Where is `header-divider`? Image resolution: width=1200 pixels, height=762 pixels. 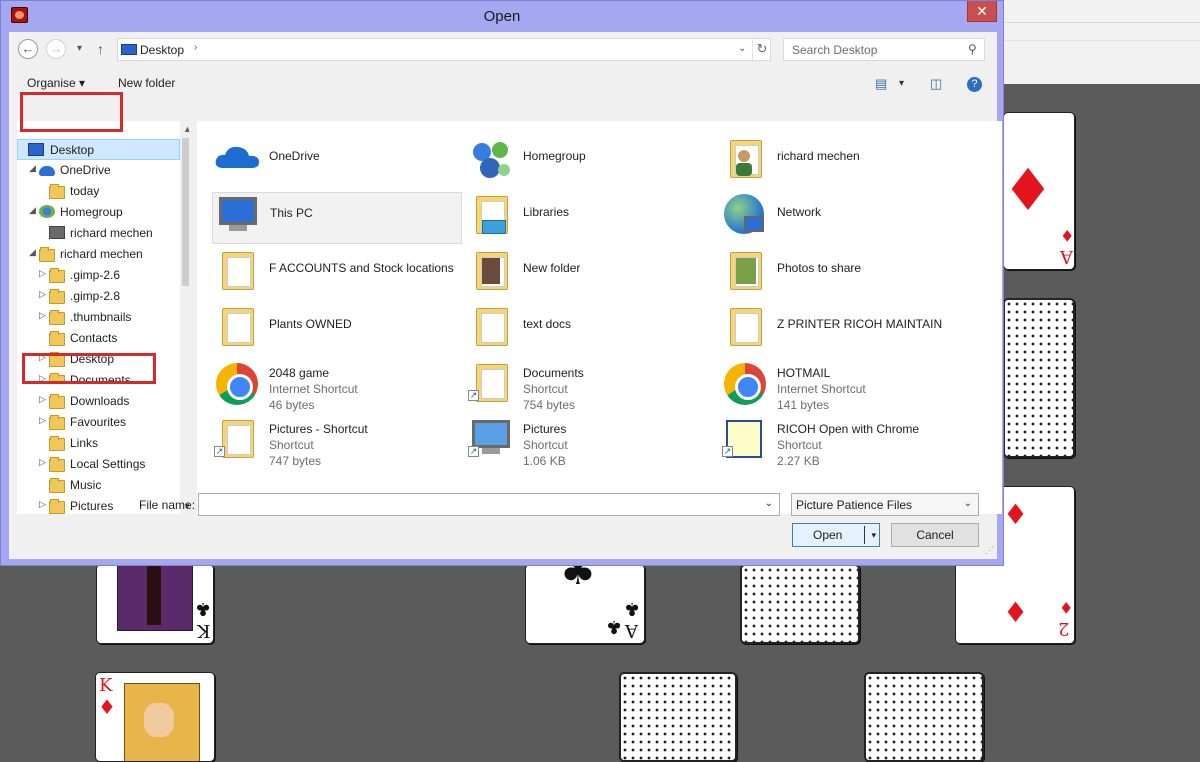 header-divider is located at coordinates (1100, 40).